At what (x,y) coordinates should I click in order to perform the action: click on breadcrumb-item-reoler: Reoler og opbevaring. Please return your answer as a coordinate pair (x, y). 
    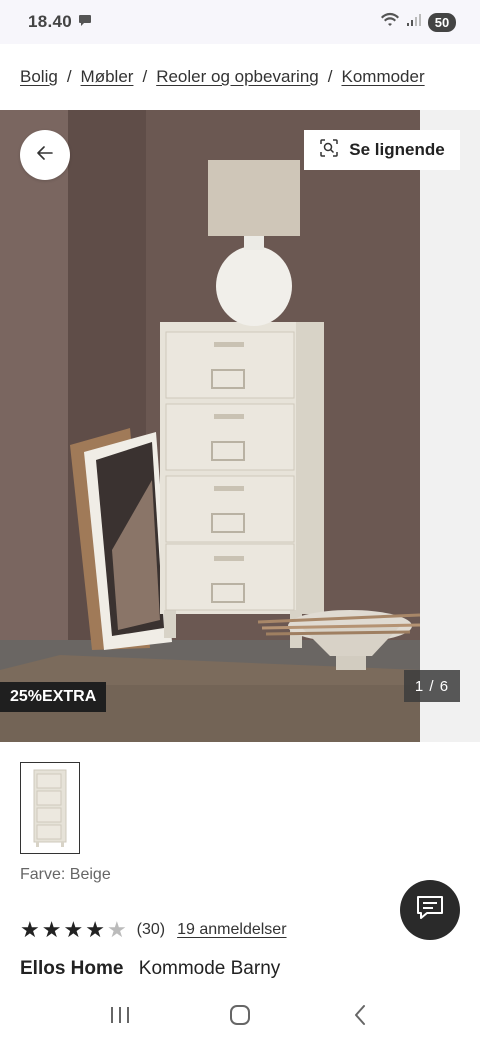
    Looking at the image, I should click on (237, 77).